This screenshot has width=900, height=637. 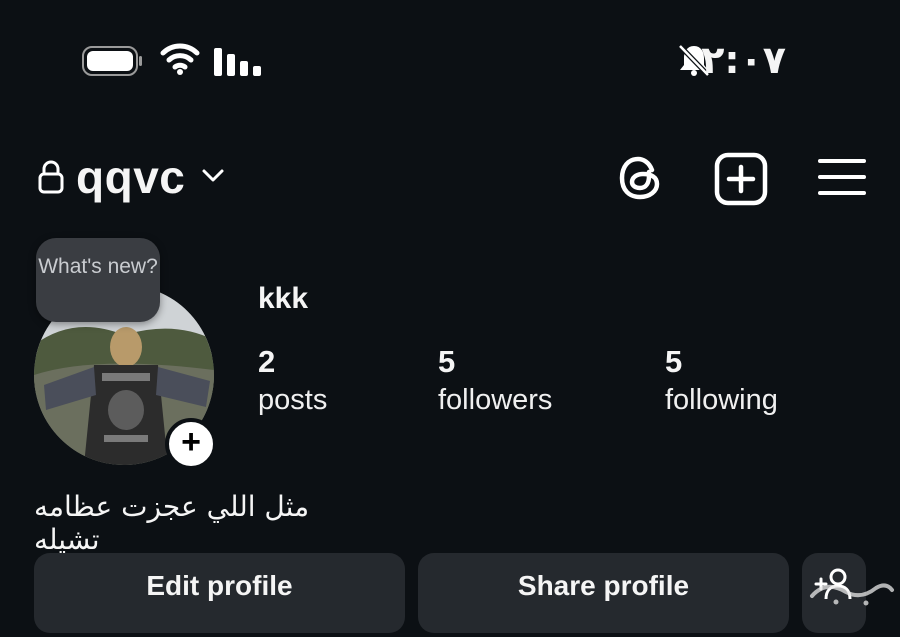 I want to click on add-story-button: +, so click(x=191, y=444).